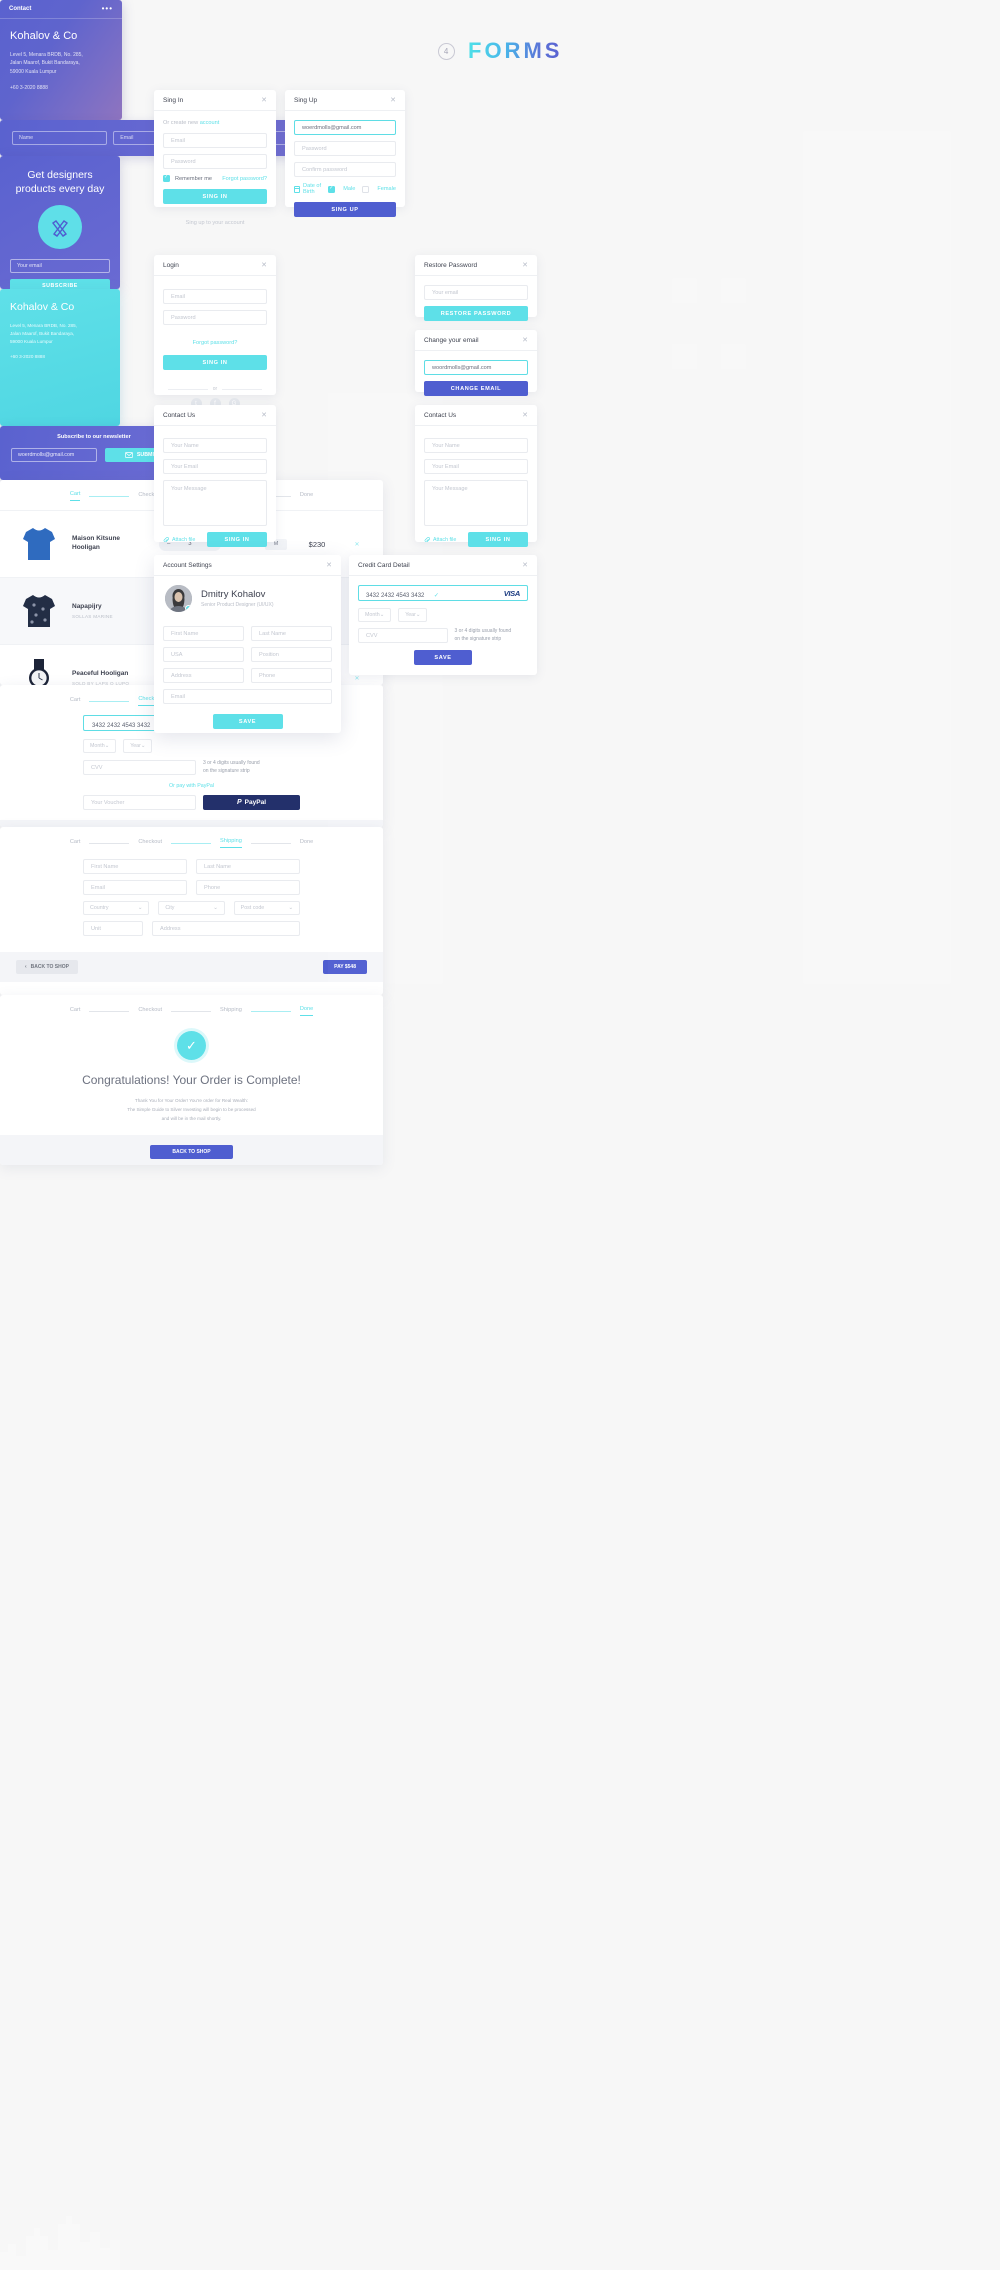 The height and width of the screenshot is (2270, 1000). What do you see at coordinates (191, 1010) in the screenshot?
I see `checkout-steps-done: Cart Checkout Shipping Done` at bounding box center [191, 1010].